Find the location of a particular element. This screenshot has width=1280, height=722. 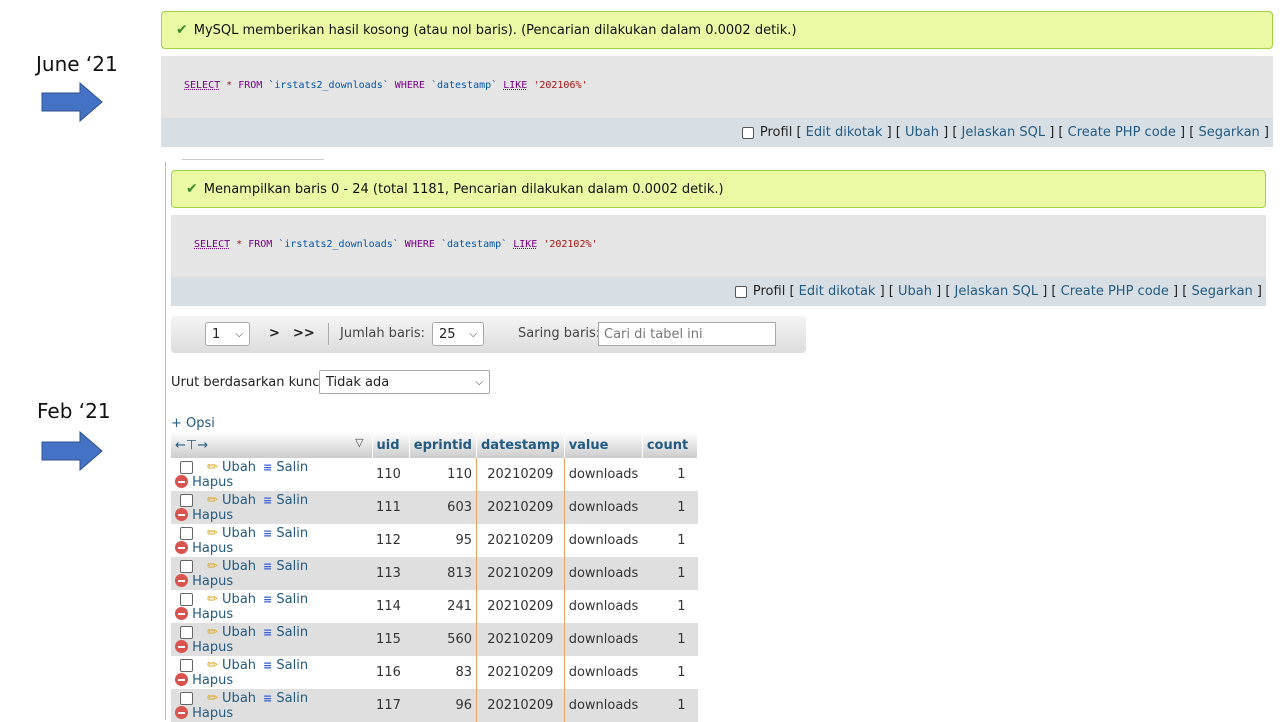

resize-arrows-icon: ←⊤→ is located at coordinates (191, 445).